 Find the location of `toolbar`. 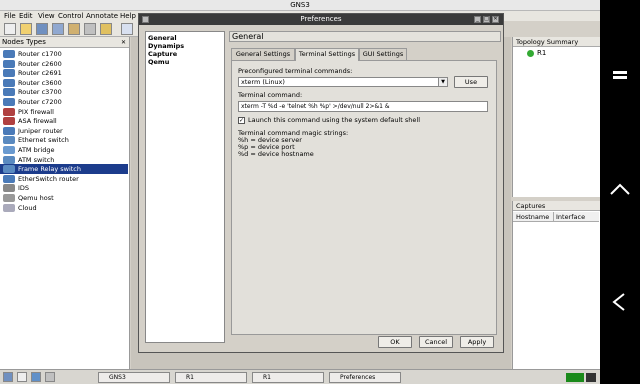

toolbar is located at coordinates (70, 29).